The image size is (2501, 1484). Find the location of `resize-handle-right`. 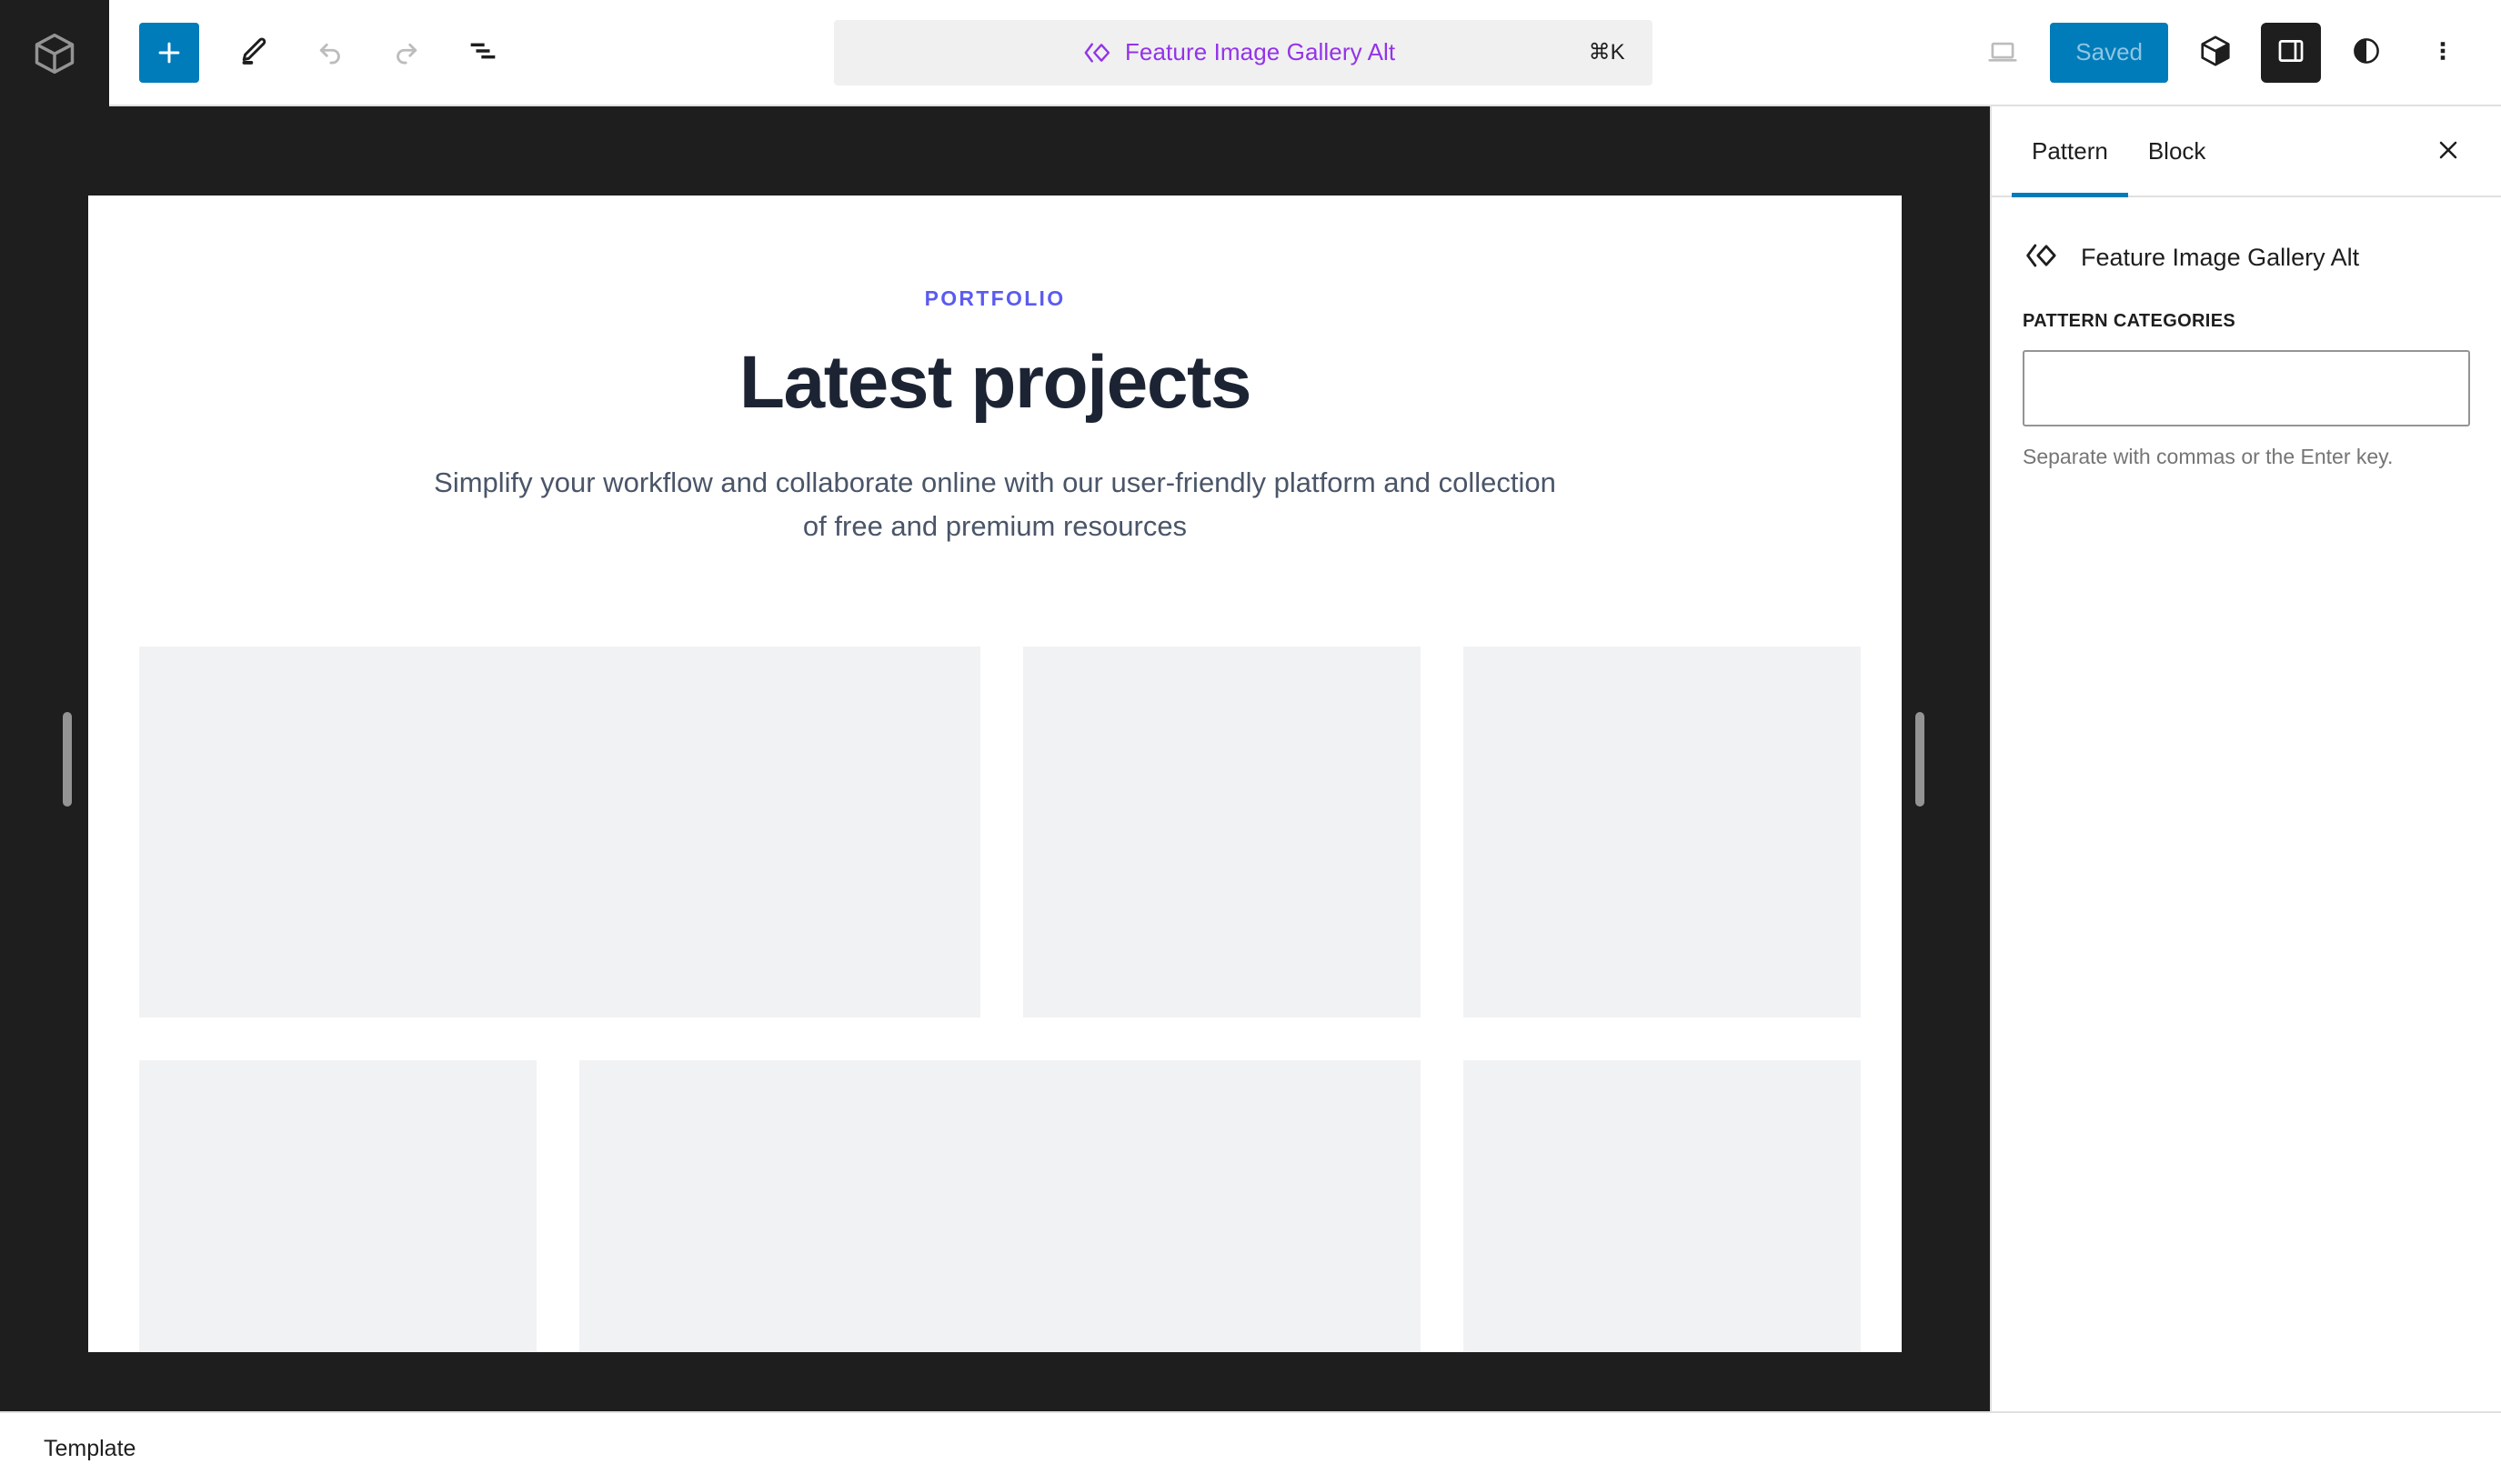

resize-handle-right is located at coordinates (1919, 759).